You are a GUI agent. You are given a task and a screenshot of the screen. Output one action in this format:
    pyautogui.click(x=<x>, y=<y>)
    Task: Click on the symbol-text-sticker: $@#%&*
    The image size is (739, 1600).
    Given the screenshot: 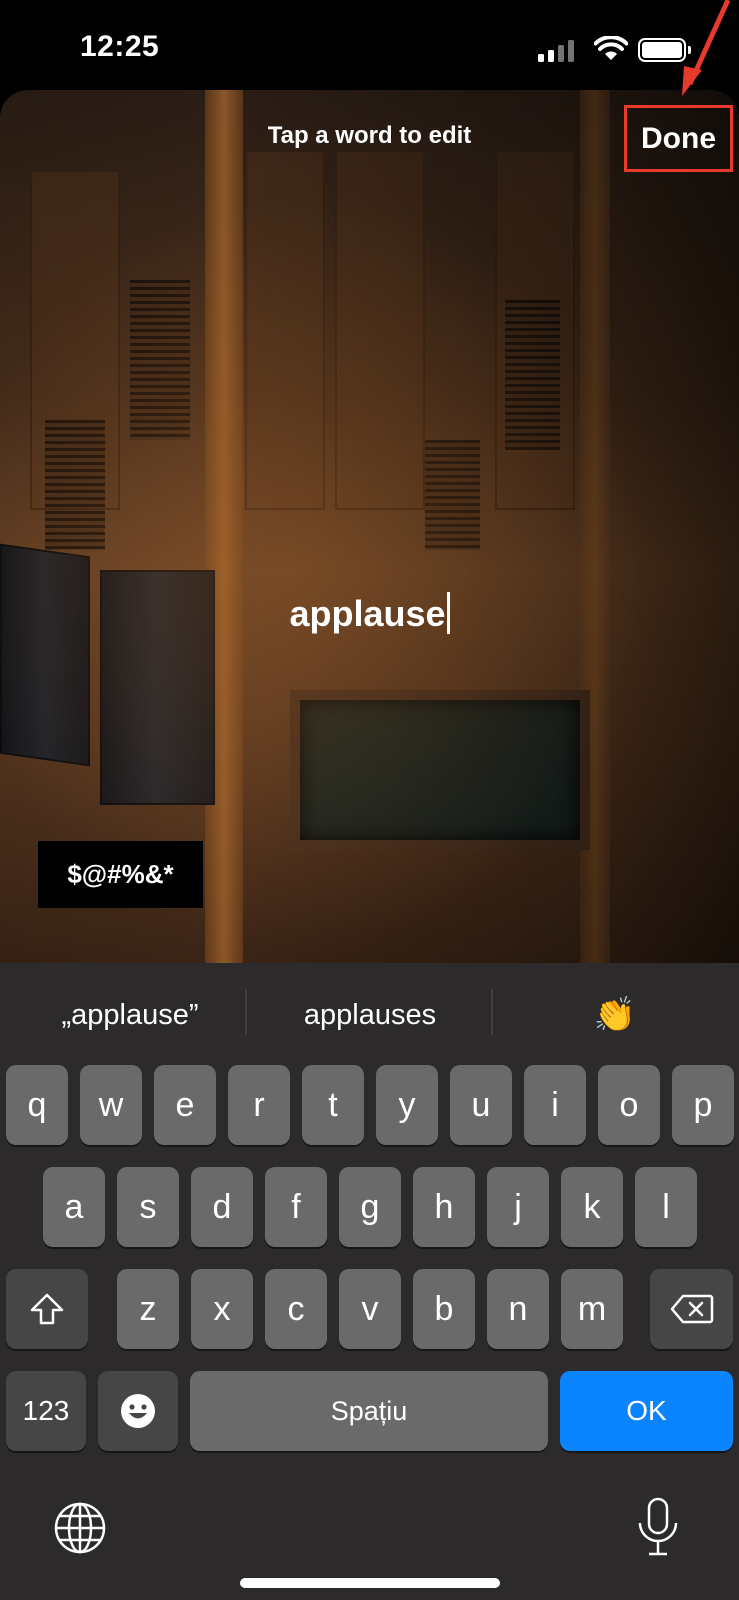 What is the action you would take?
    pyautogui.click(x=120, y=874)
    